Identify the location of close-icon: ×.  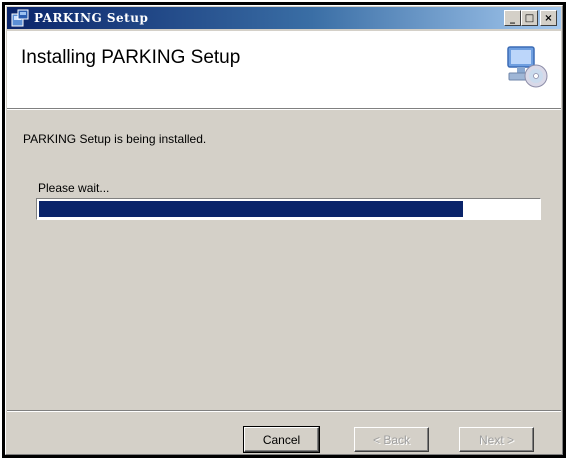
(548, 18).